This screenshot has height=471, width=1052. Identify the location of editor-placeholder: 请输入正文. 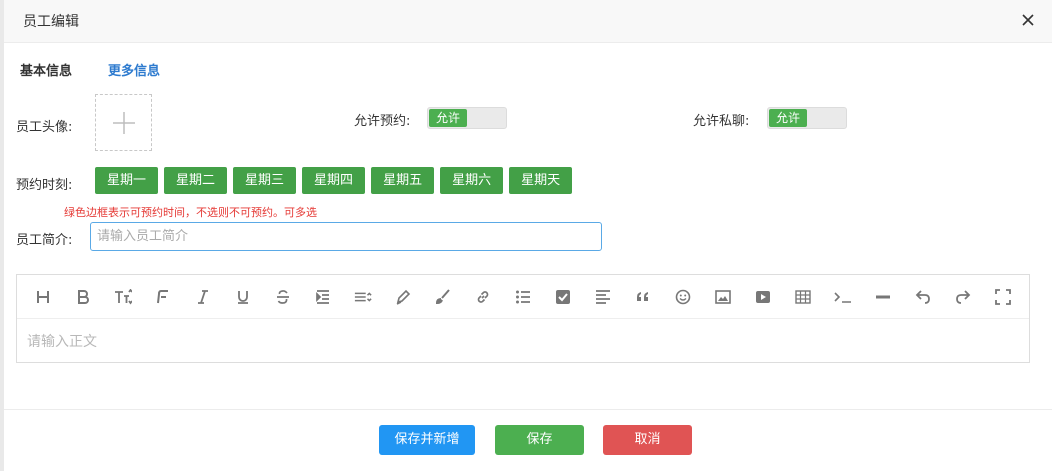
(62, 341).